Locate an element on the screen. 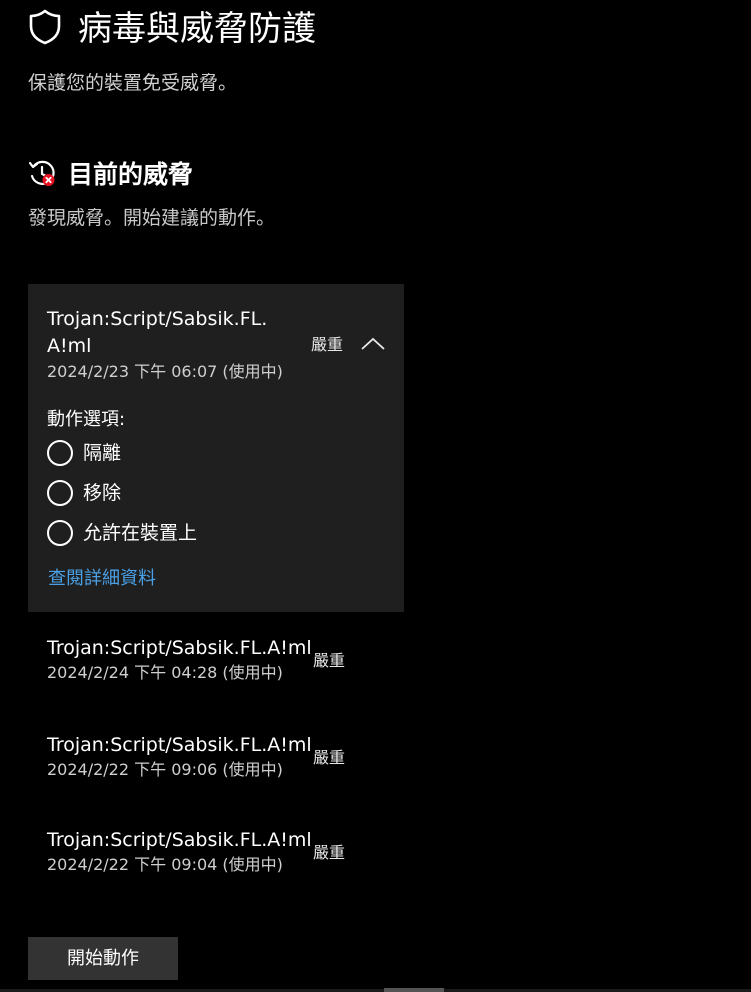 This screenshot has height=992, width=751. radio-allow: 允許在裝置上 is located at coordinates (122, 533).